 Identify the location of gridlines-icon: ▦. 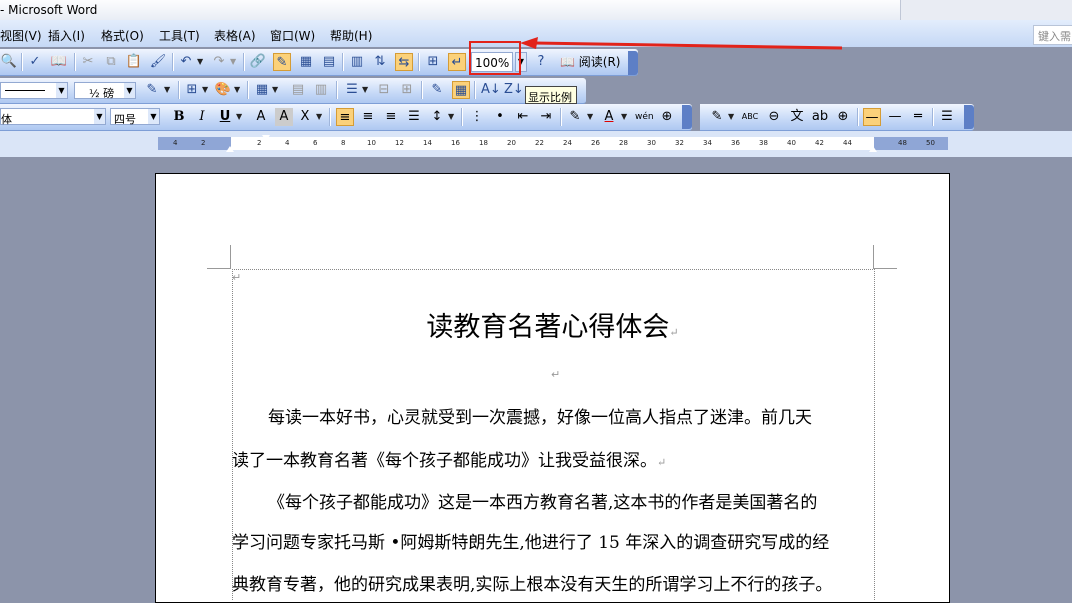
(461, 90).